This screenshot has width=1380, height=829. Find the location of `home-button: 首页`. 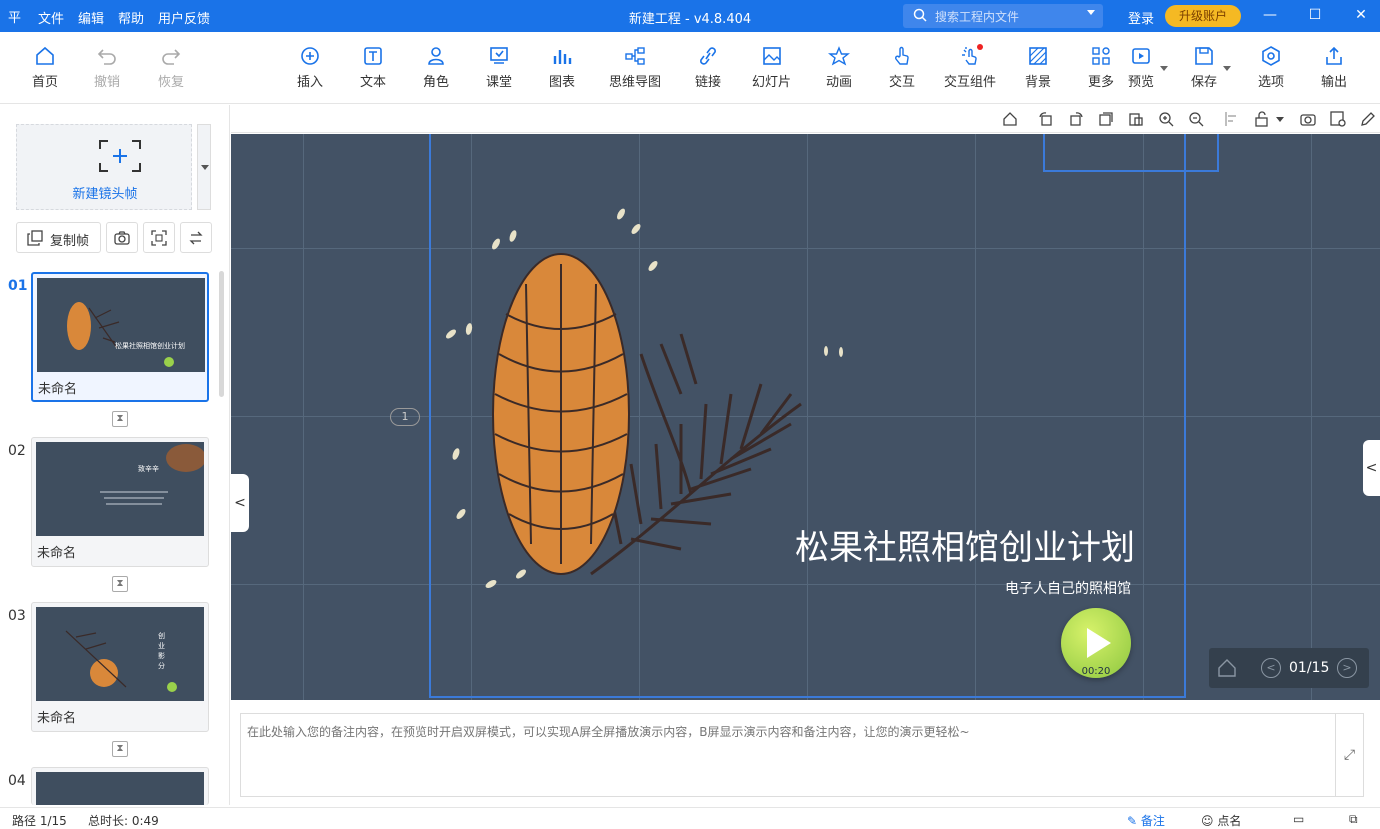

home-button: 首页 is located at coordinates (45, 68).